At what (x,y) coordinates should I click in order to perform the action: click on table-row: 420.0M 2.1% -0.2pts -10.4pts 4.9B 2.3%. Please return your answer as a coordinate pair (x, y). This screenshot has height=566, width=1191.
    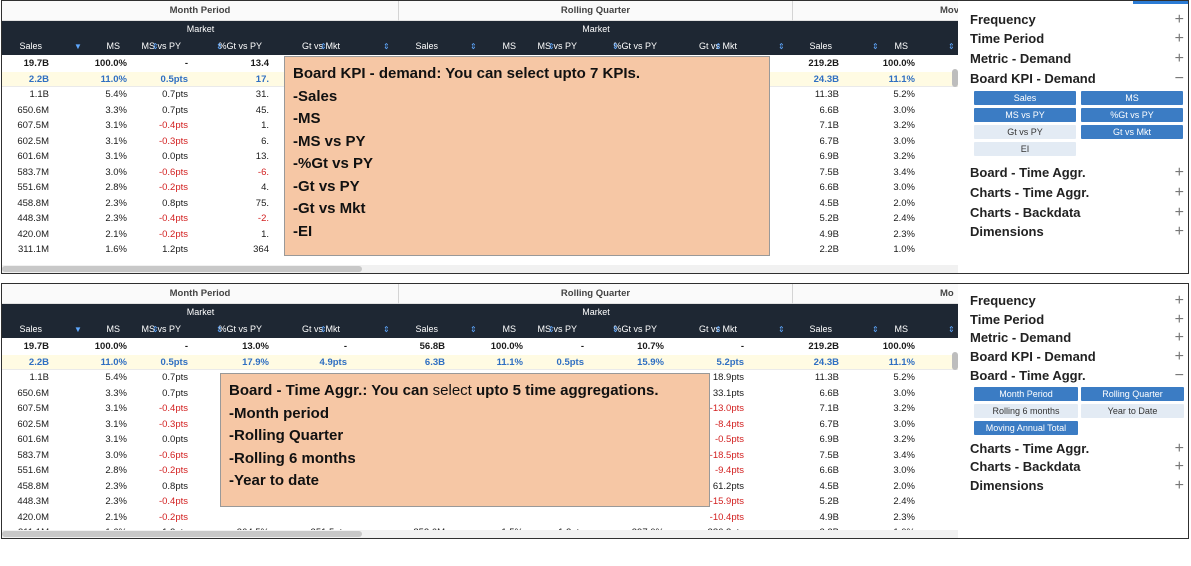
    Looking at the image, I should click on (480, 518).